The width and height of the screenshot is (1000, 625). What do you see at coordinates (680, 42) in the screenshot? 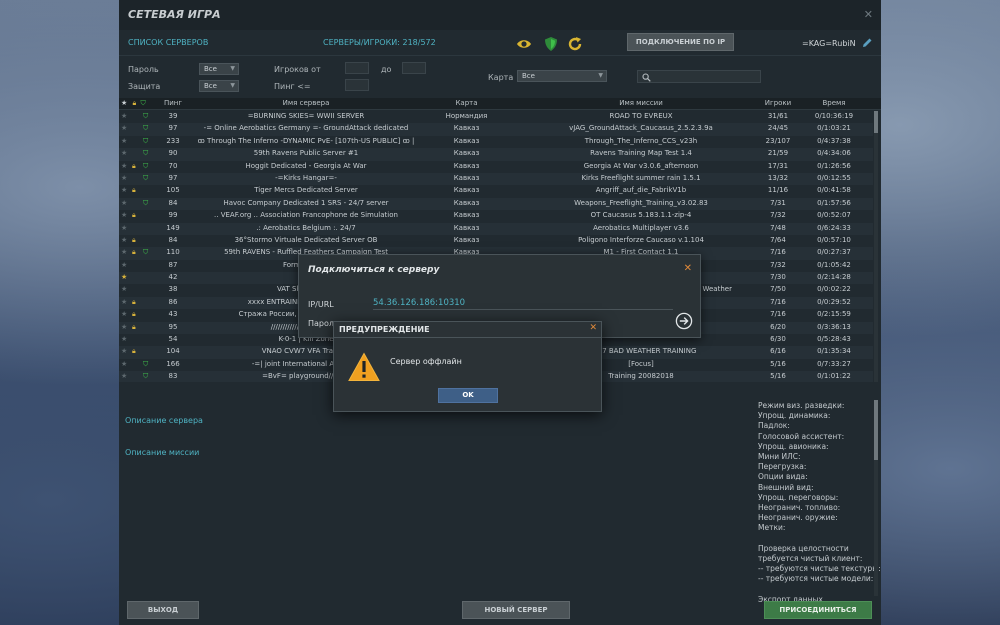
I see `connect-by-ip-button: ПОДКЛЮЧЕНИЕ ПО IP` at bounding box center [680, 42].